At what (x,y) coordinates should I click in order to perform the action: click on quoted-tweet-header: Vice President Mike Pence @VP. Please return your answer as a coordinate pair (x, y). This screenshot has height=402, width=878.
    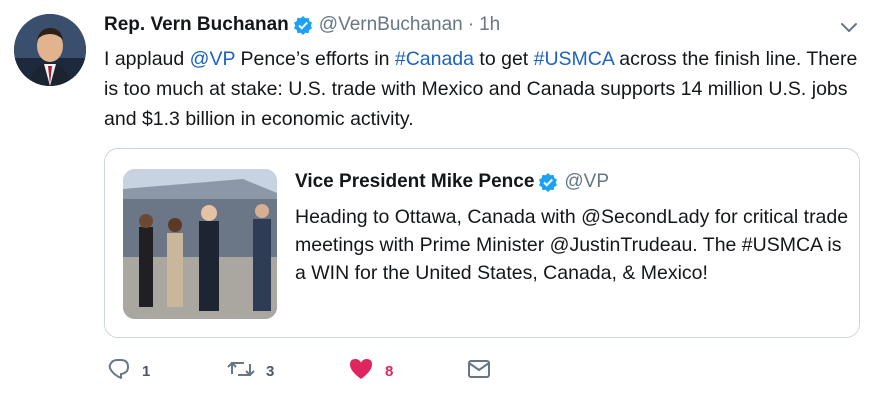
    Looking at the image, I should click on (452, 182).